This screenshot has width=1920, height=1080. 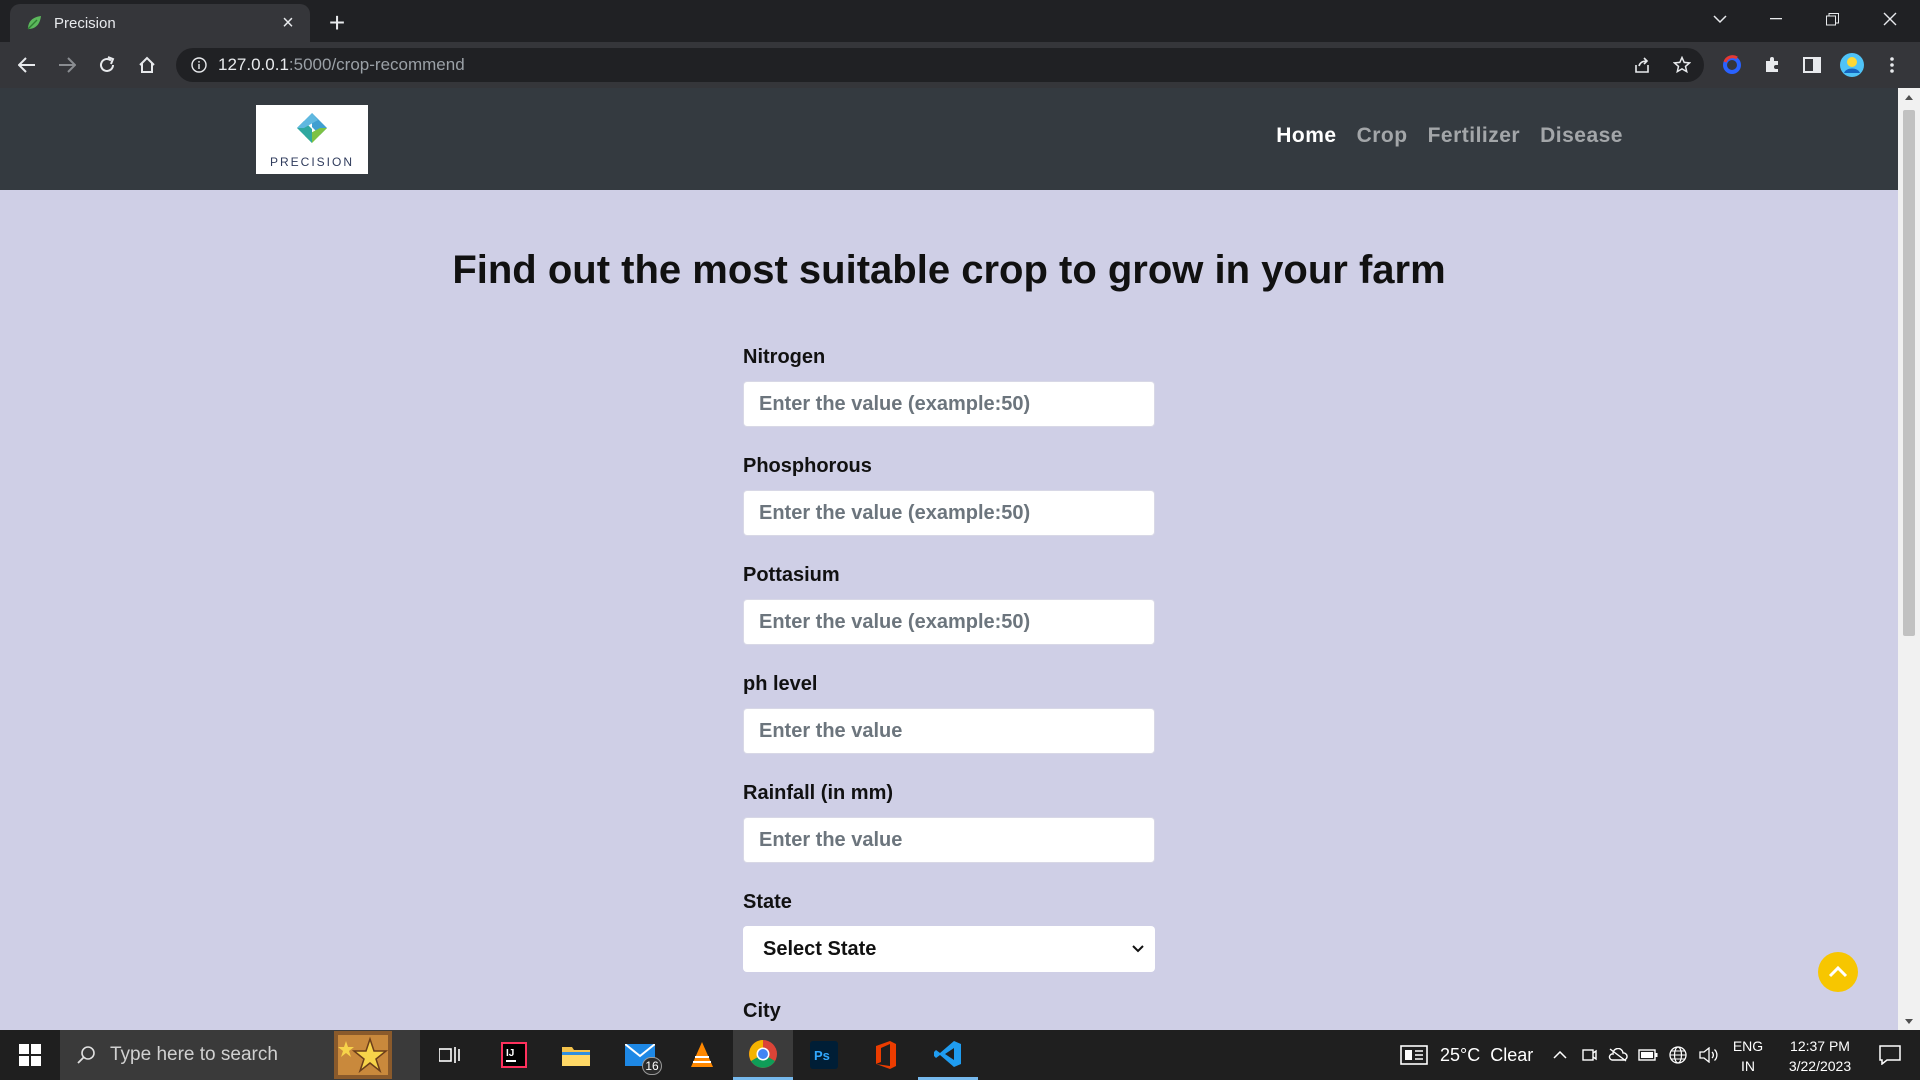 What do you see at coordinates (86, 1055) in the screenshot?
I see `search-icon` at bounding box center [86, 1055].